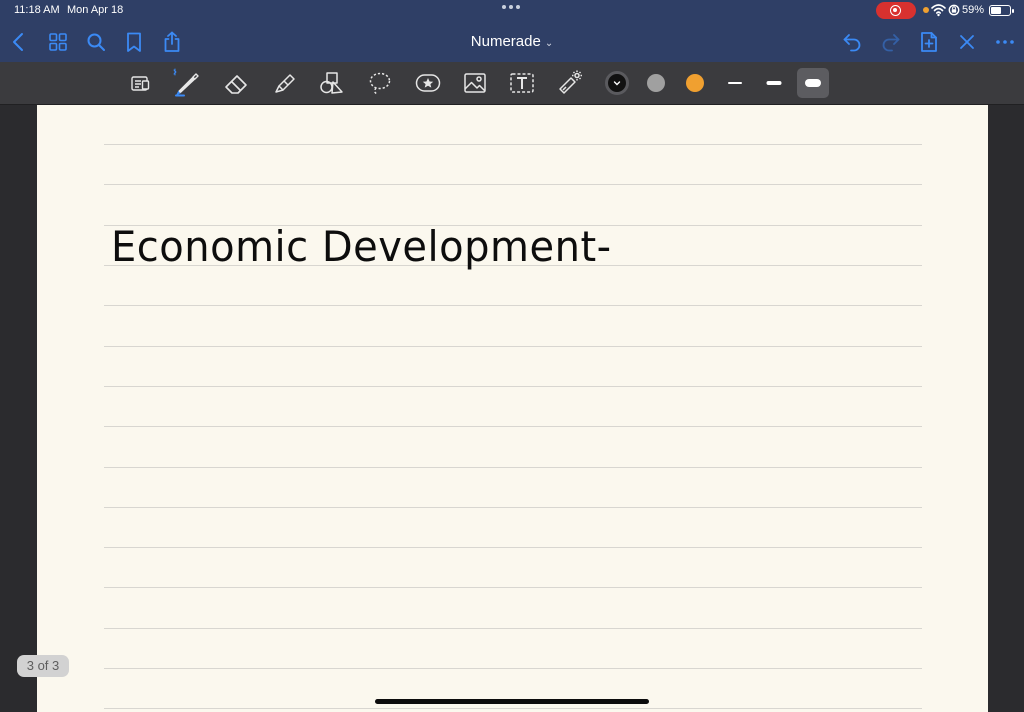  What do you see at coordinates (428, 83) in the screenshot?
I see `sticker-icon` at bounding box center [428, 83].